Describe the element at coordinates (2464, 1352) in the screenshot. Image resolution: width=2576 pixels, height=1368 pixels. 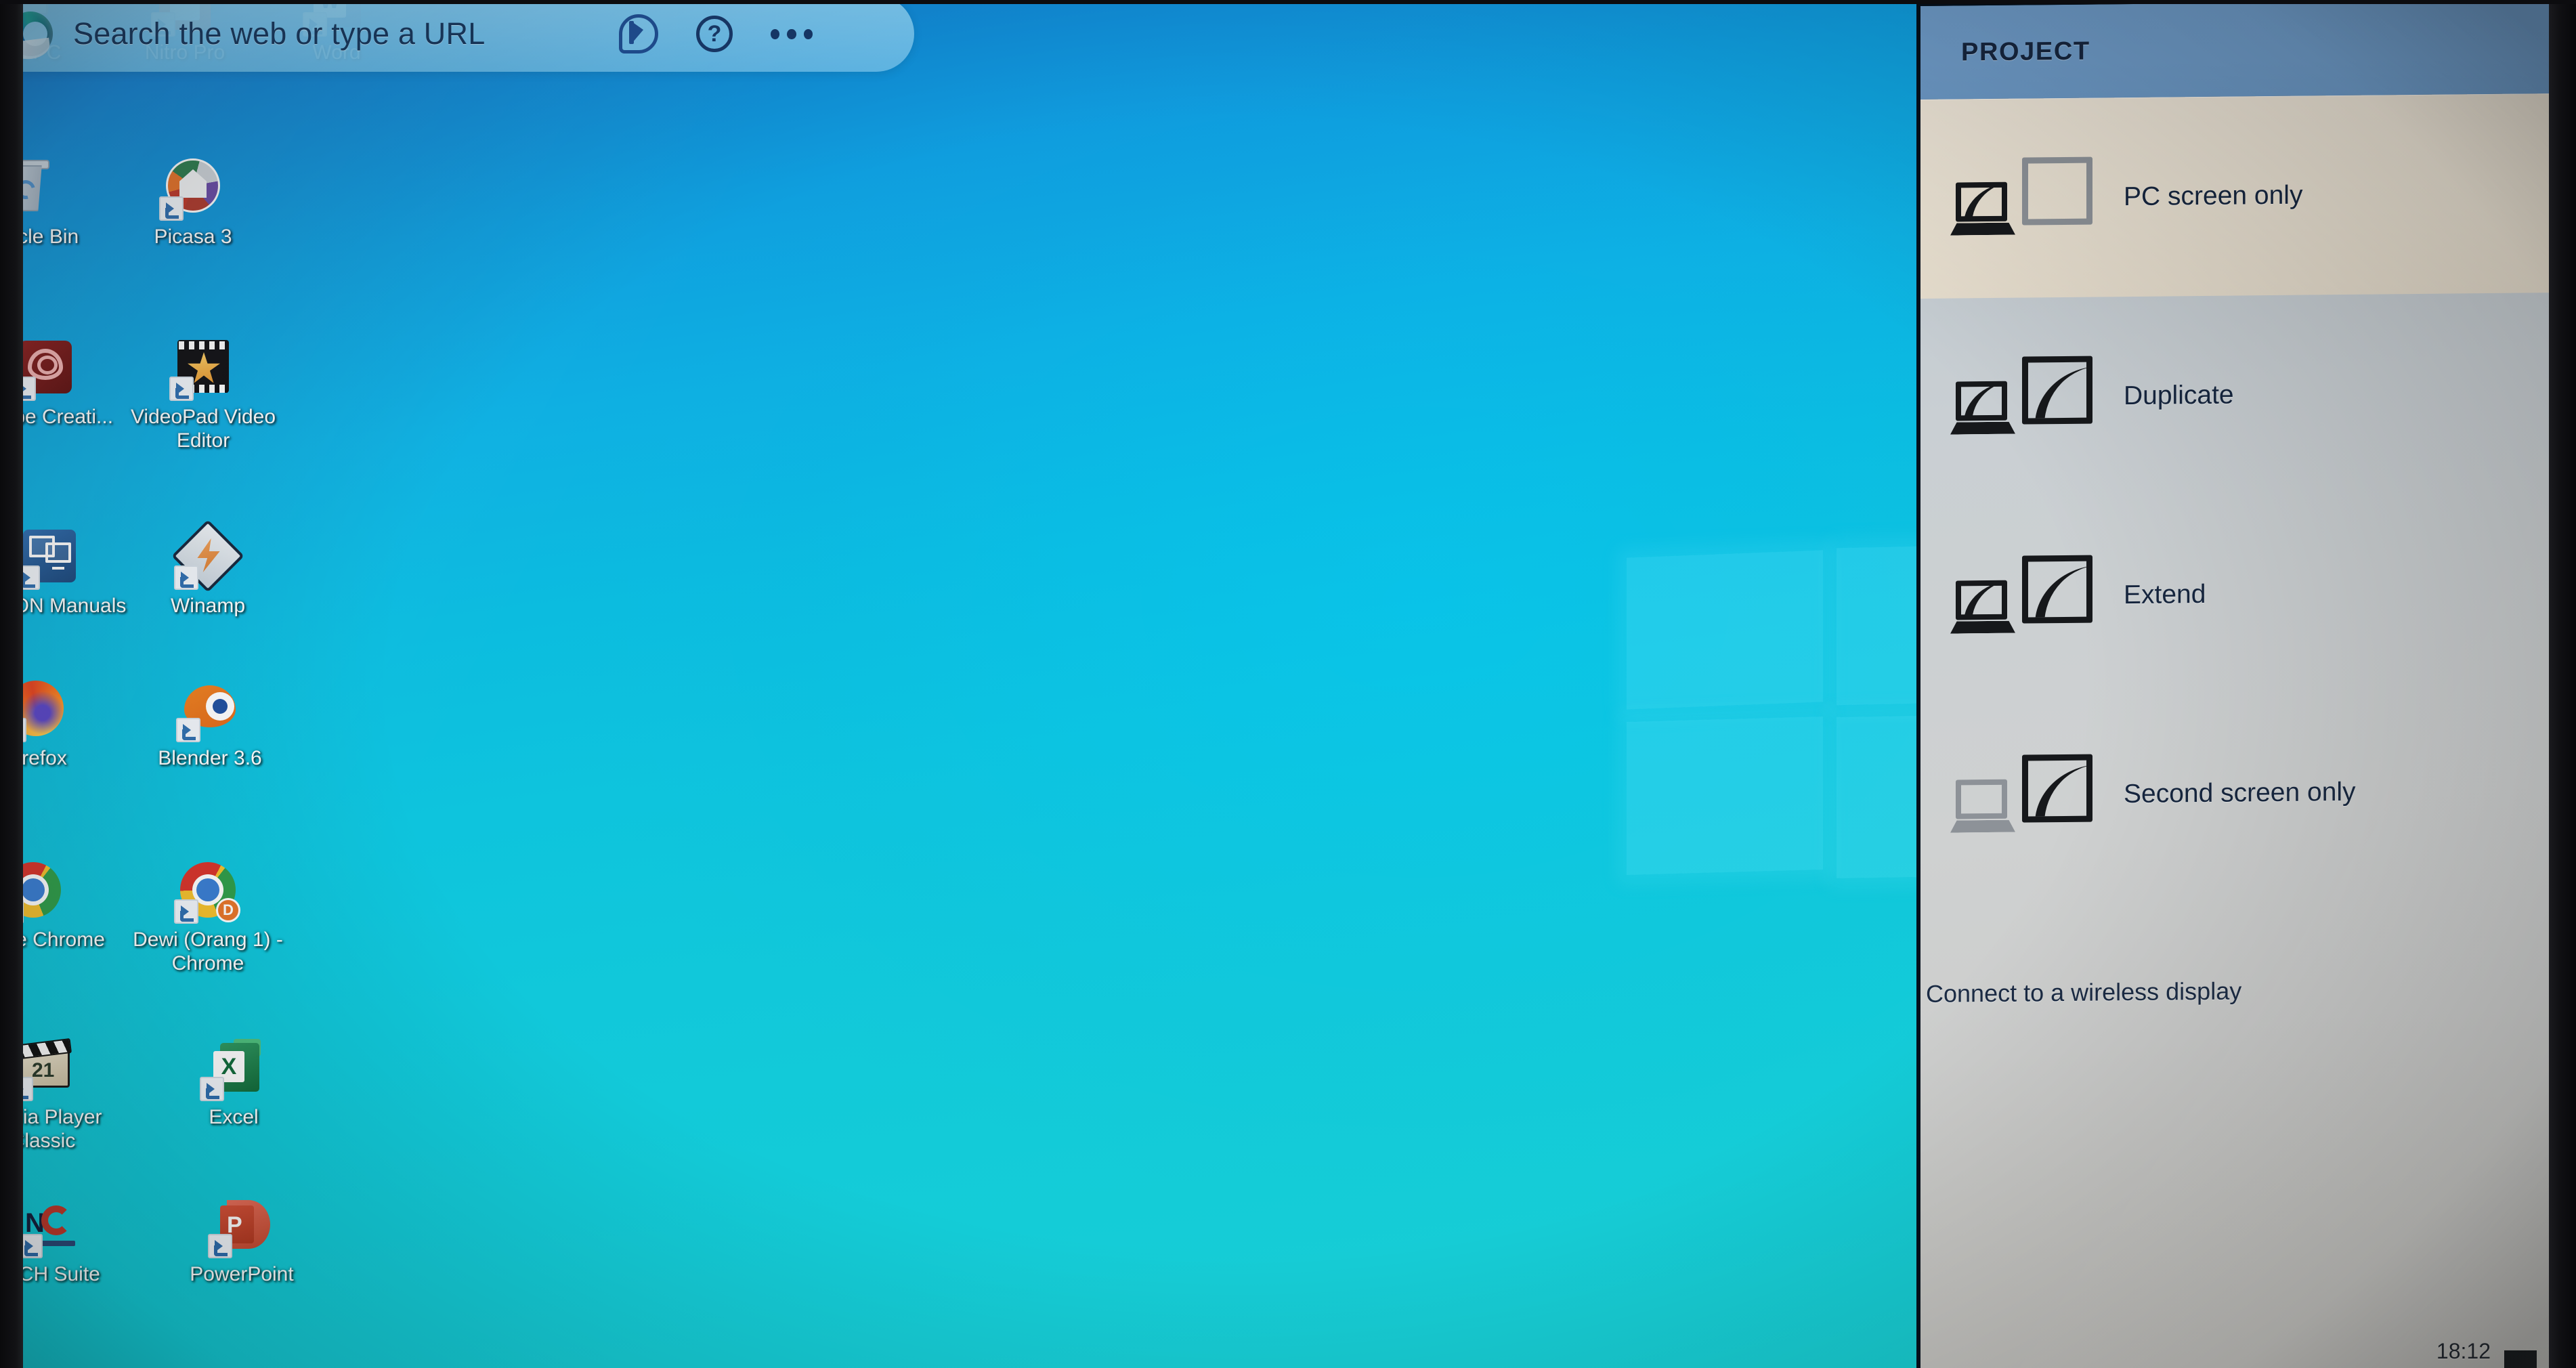
I see `taskbar-clock: 18:12` at that location.